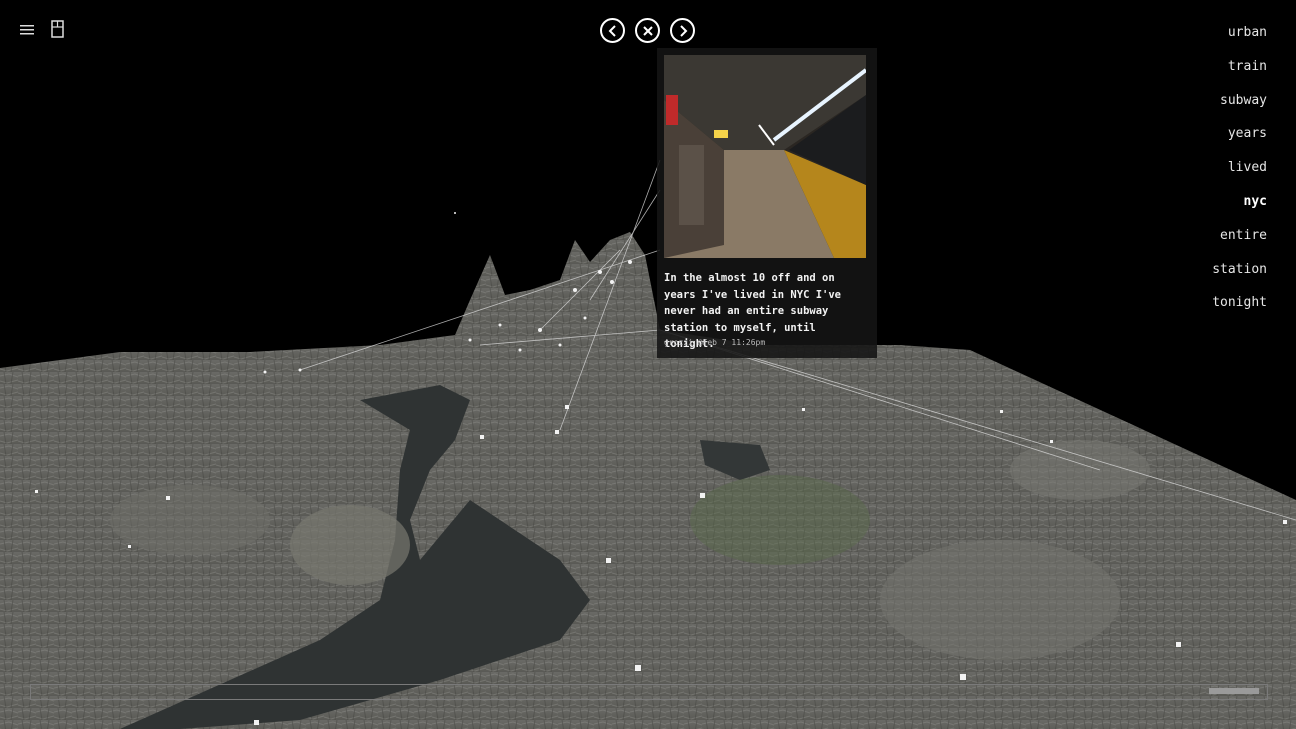  I want to click on timeline-handle, so click(1234, 691).